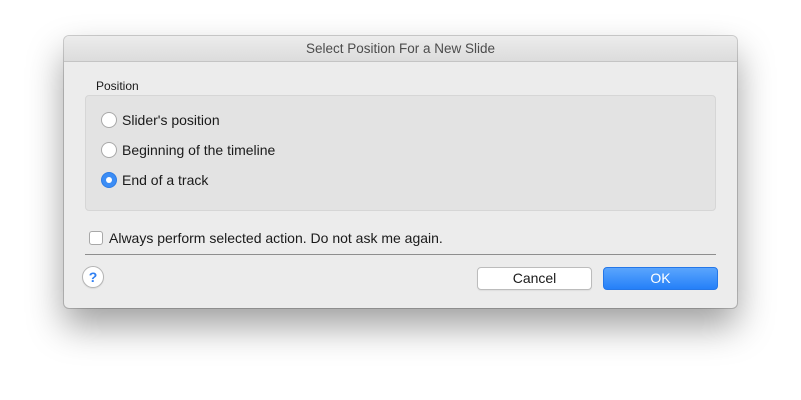  Describe the element at coordinates (171, 120) in the screenshot. I see `option-label: Slider's position` at that location.